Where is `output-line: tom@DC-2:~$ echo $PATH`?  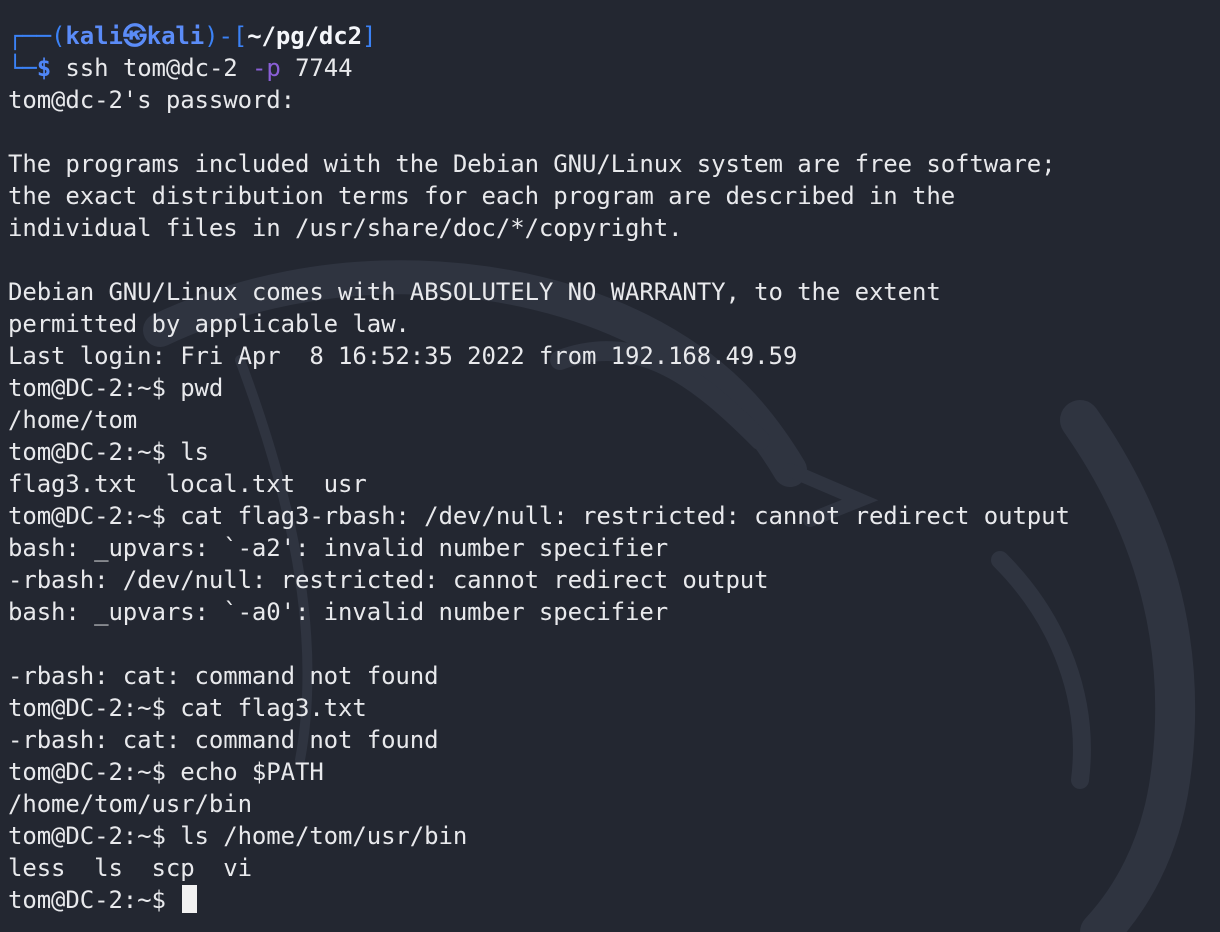 output-line: tom@DC-2:~$ echo $PATH is located at coordinates (166, 772).